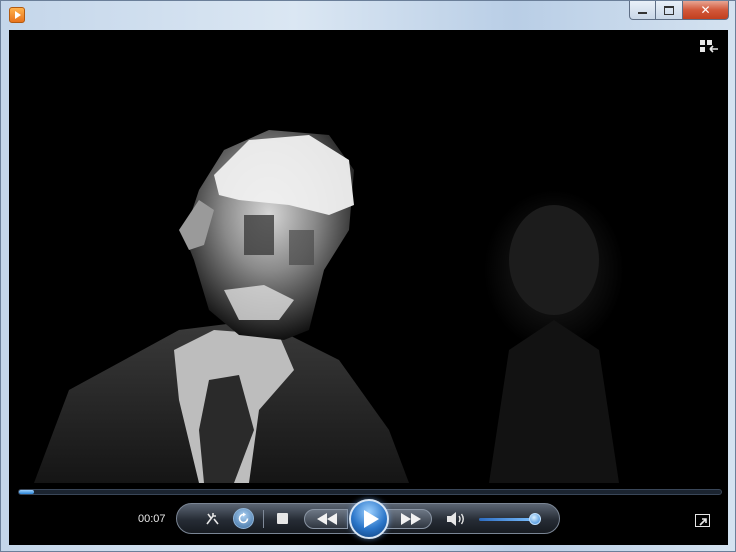 The width and height of the screenshot is (736, 552). Describe the element at coordinates (456, 519) in the screenshot. I see `speaker-icon` at that location.